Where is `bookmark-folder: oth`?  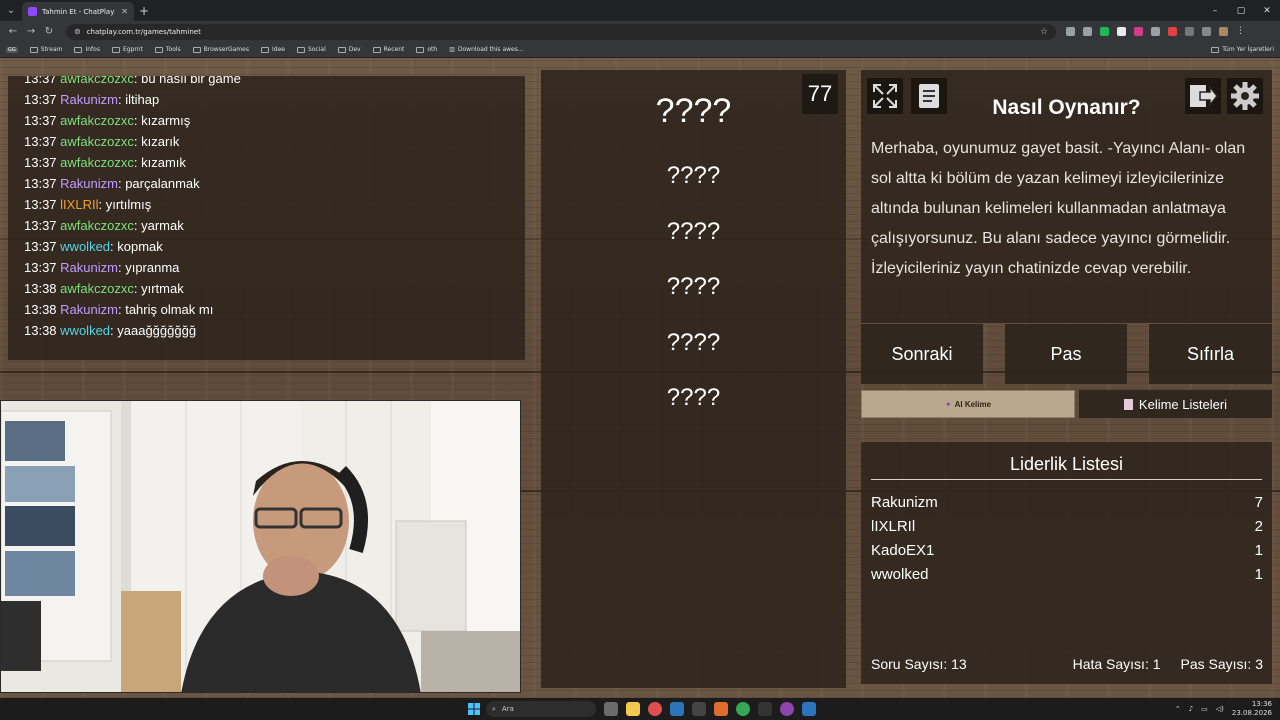 bookmark-folder: oth is located at coordinates (426, 49).